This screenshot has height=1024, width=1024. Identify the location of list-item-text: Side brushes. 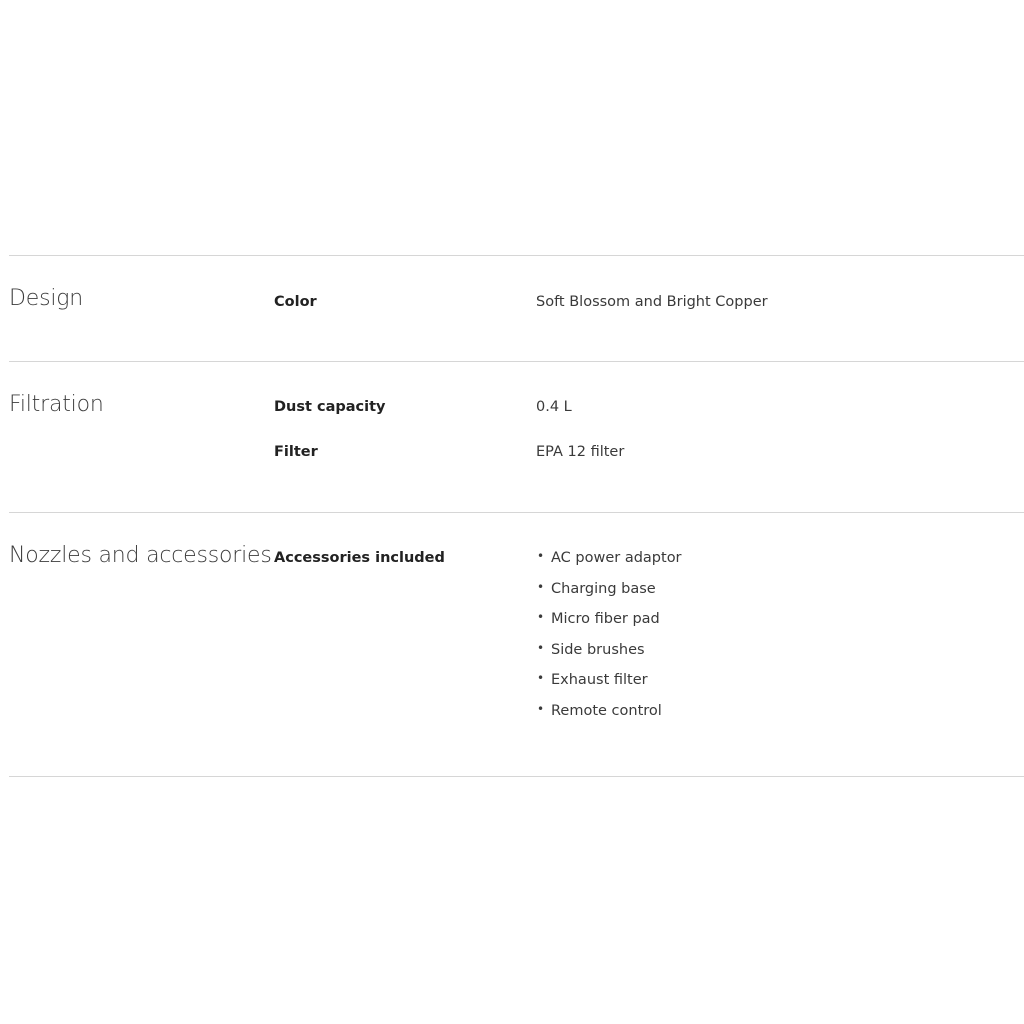
(598, 649).